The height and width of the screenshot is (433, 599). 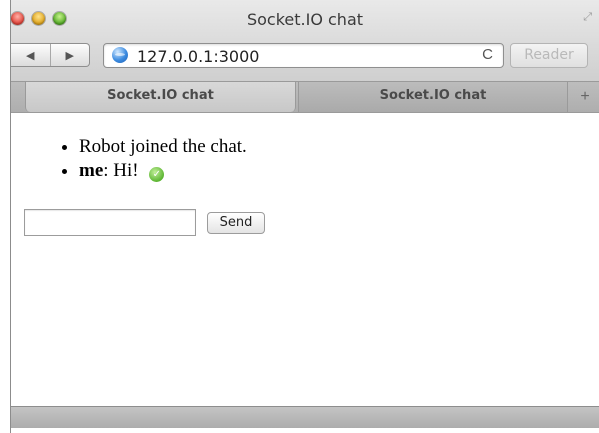 I want to click on history-nav-group: ◀ ▶, so click(x=50, y=55).